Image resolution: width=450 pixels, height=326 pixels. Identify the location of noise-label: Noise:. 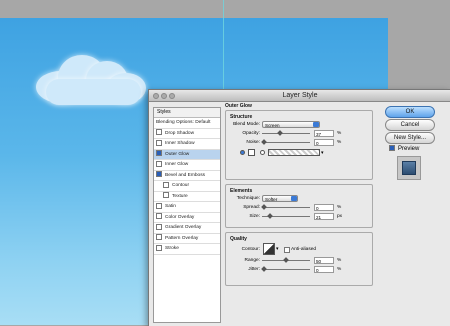
(253, 142).